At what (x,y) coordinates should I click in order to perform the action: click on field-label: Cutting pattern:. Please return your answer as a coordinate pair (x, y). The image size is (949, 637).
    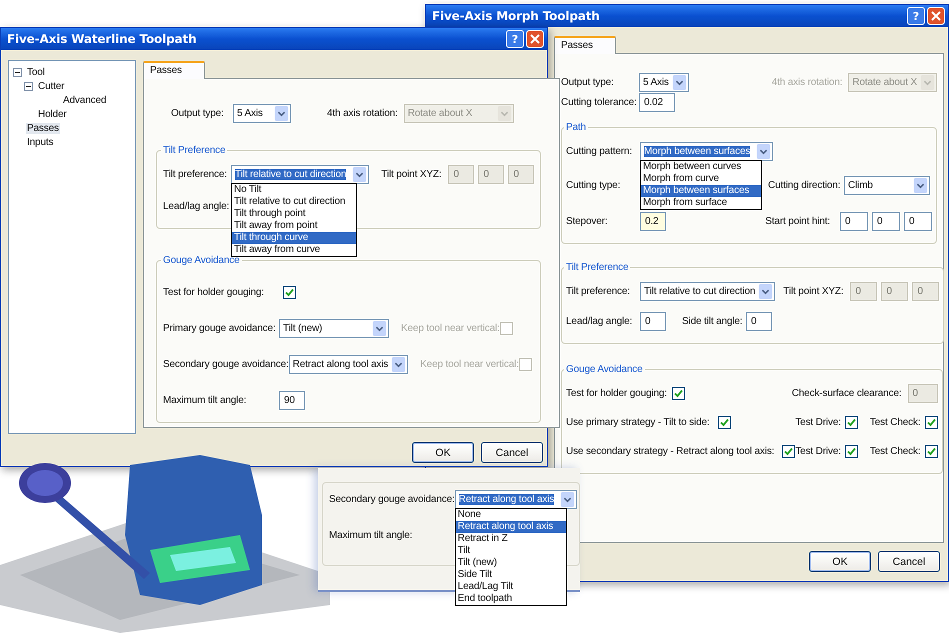
    Looking at the image, I should click on (599, 151).